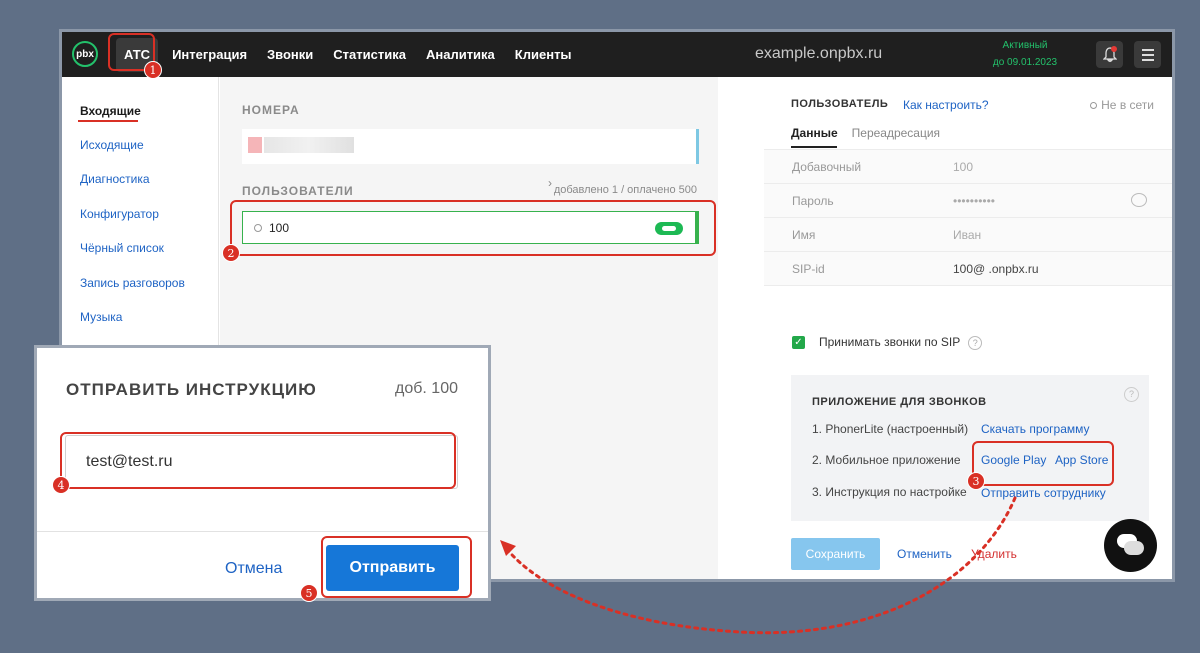 This screenshot has width=1200, height=653. I want to click on chat-bubble, so click(1134, 548).